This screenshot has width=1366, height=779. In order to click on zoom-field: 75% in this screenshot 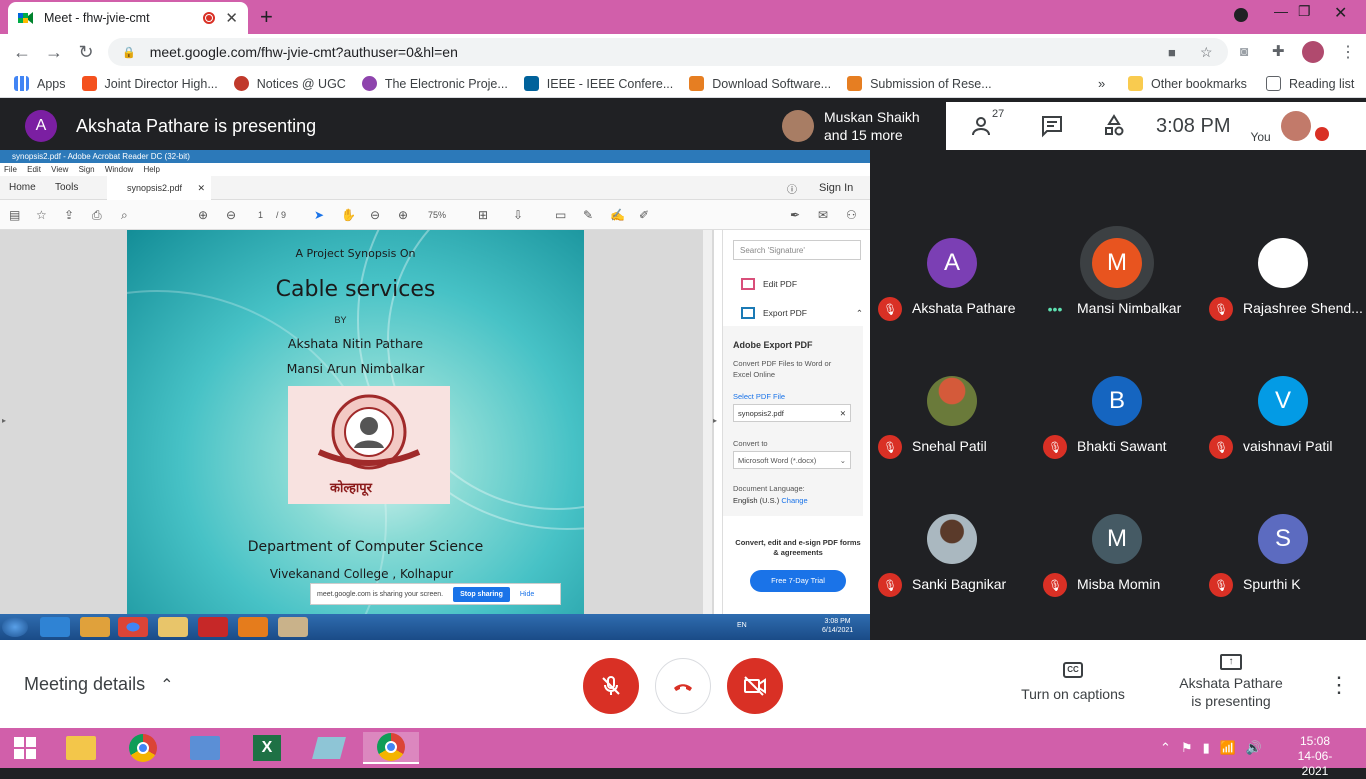, I will do `click(437, 215)`.